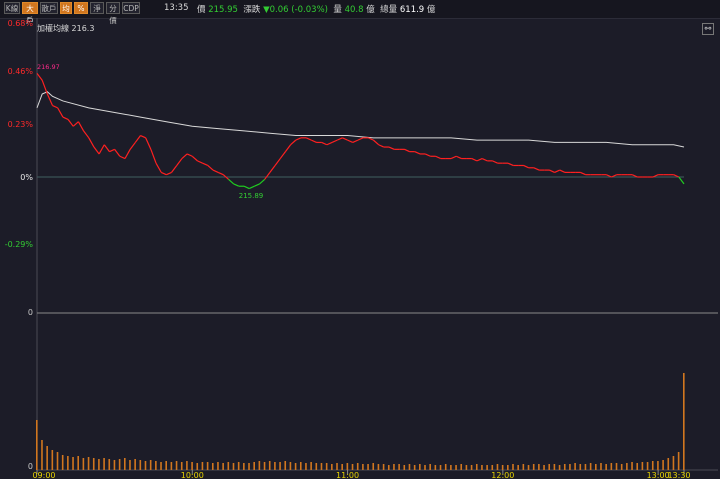 The width and height of the screenshot is (720, 479). I want to click on volume-zero-label: 0, so click(30, 466).